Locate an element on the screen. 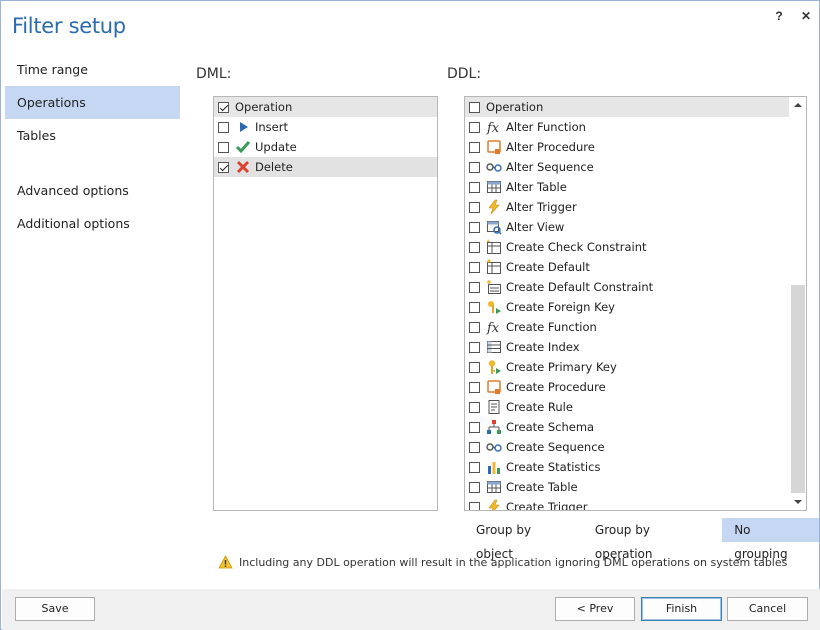  ddl-item-create-table: Create Table is located at coordinates (627, 487).